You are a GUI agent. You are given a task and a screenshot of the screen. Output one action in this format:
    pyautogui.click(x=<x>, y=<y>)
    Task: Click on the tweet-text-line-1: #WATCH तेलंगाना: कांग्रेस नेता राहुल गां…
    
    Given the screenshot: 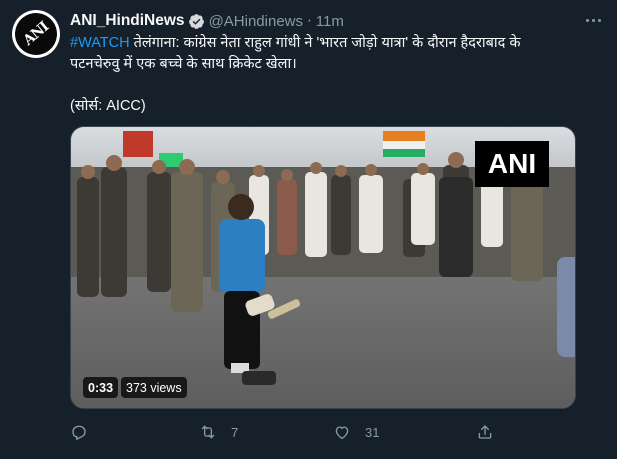 What is the action you would take?
    pyautogui.click(x=332, y=43)
    